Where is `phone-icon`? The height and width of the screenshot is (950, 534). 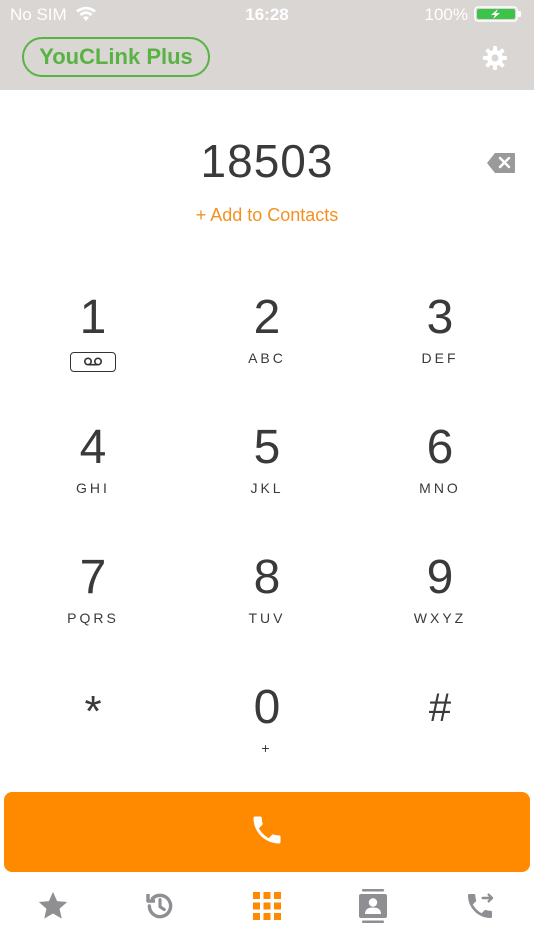 phone-icon is located at coordinates (267, 832).